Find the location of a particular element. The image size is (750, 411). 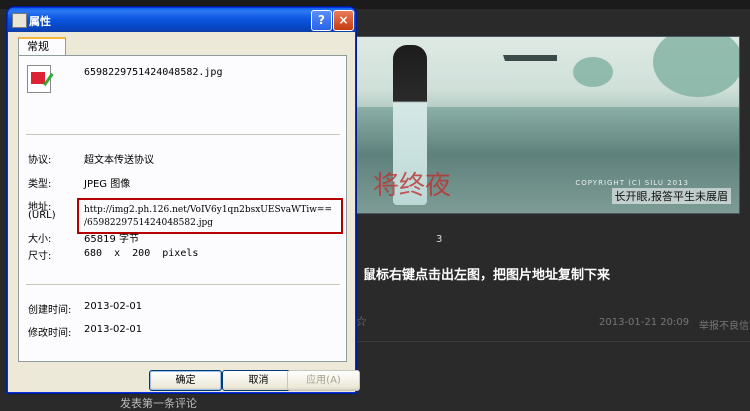

dialog-title: 属性 is located at coordinates (40, 21).